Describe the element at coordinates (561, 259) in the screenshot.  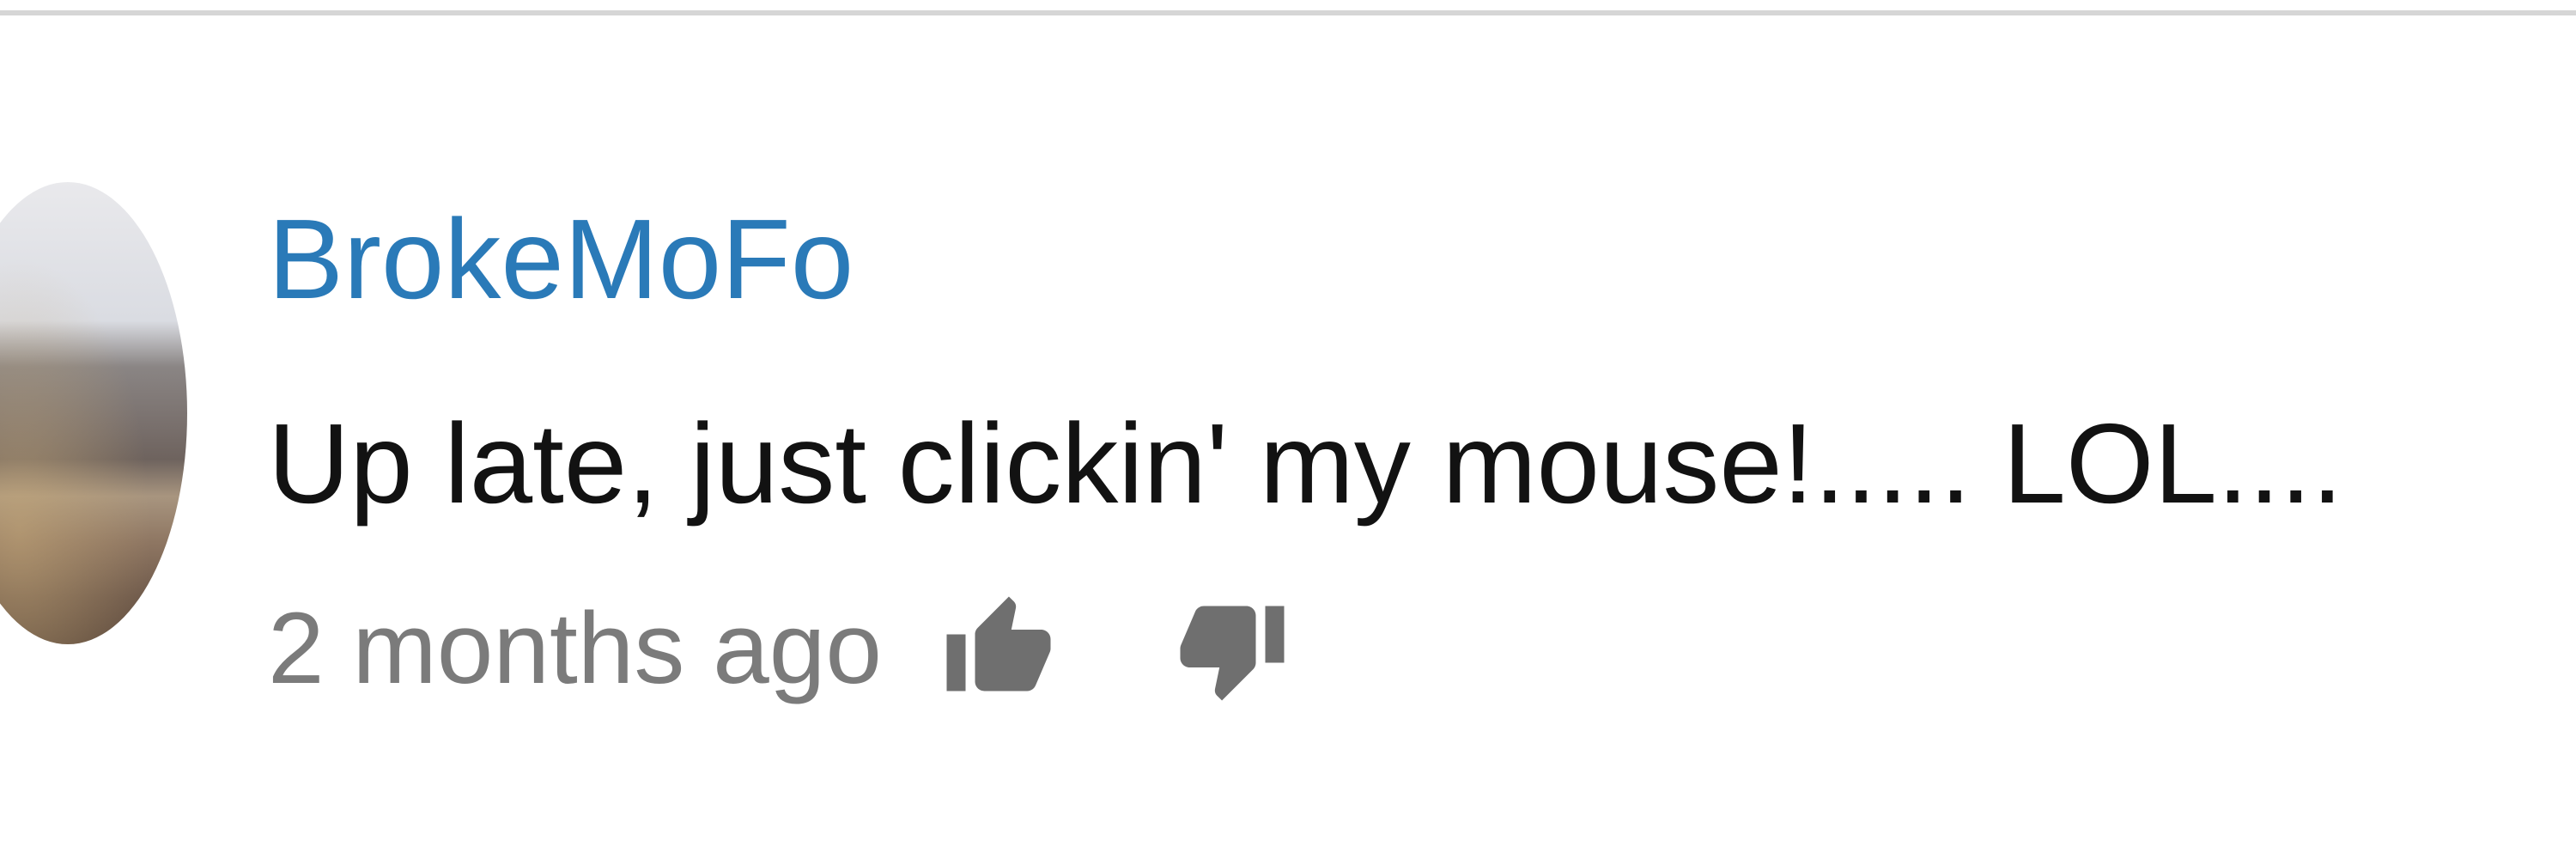
I see `comment-author: BrokeMoFo` at that location.